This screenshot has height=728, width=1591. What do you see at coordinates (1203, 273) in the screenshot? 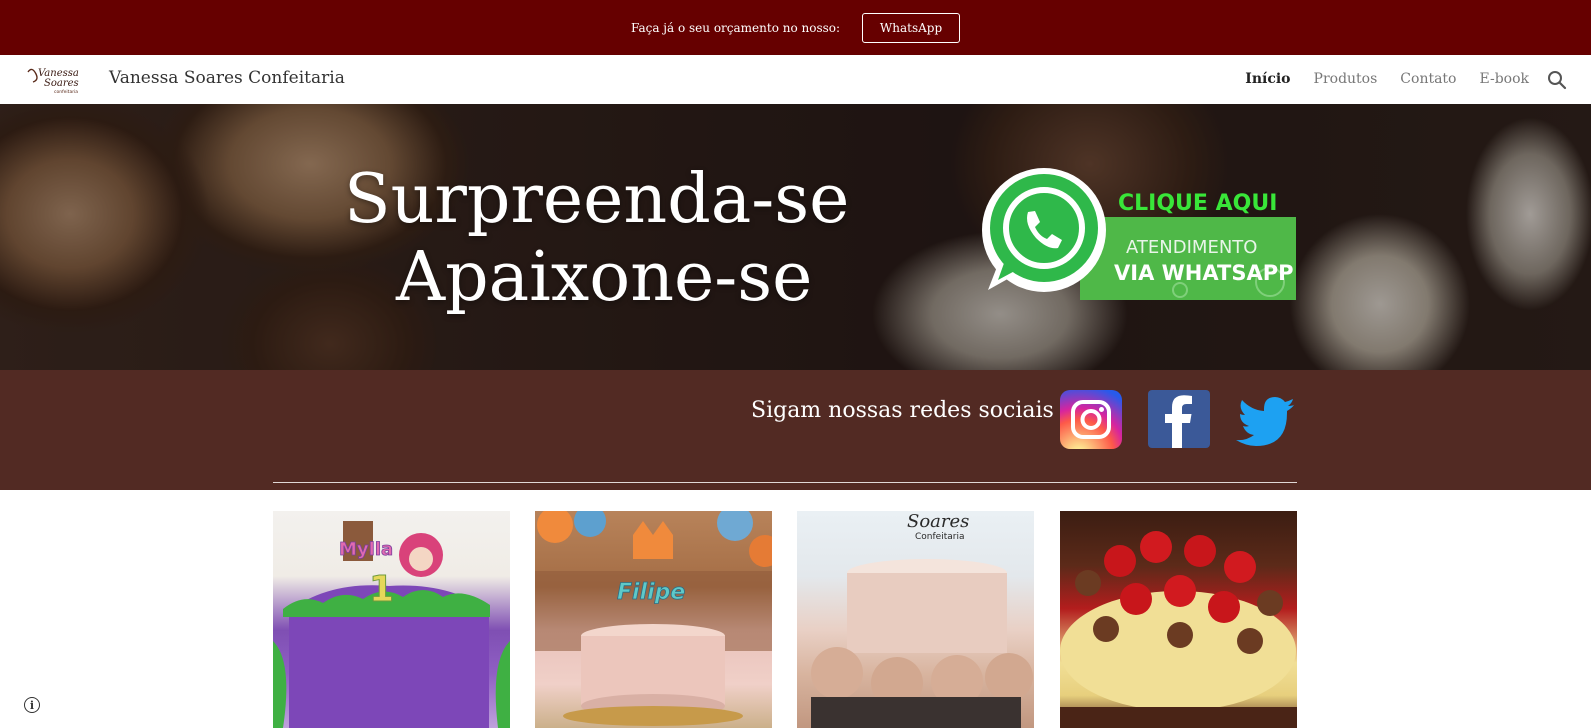
I see `whatsapp-cta-line2: VIA WHATSAPP` at bounding box center [1203, 273].